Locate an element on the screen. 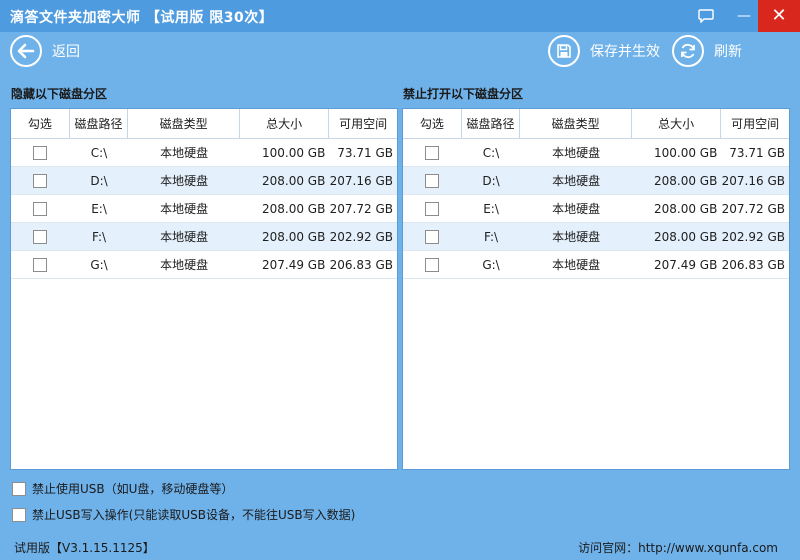  disable-usb-write-option: 禁止USB写入操作(只能读取USB设备，不能往USB写入数据) is located at coordinates (183, 514).